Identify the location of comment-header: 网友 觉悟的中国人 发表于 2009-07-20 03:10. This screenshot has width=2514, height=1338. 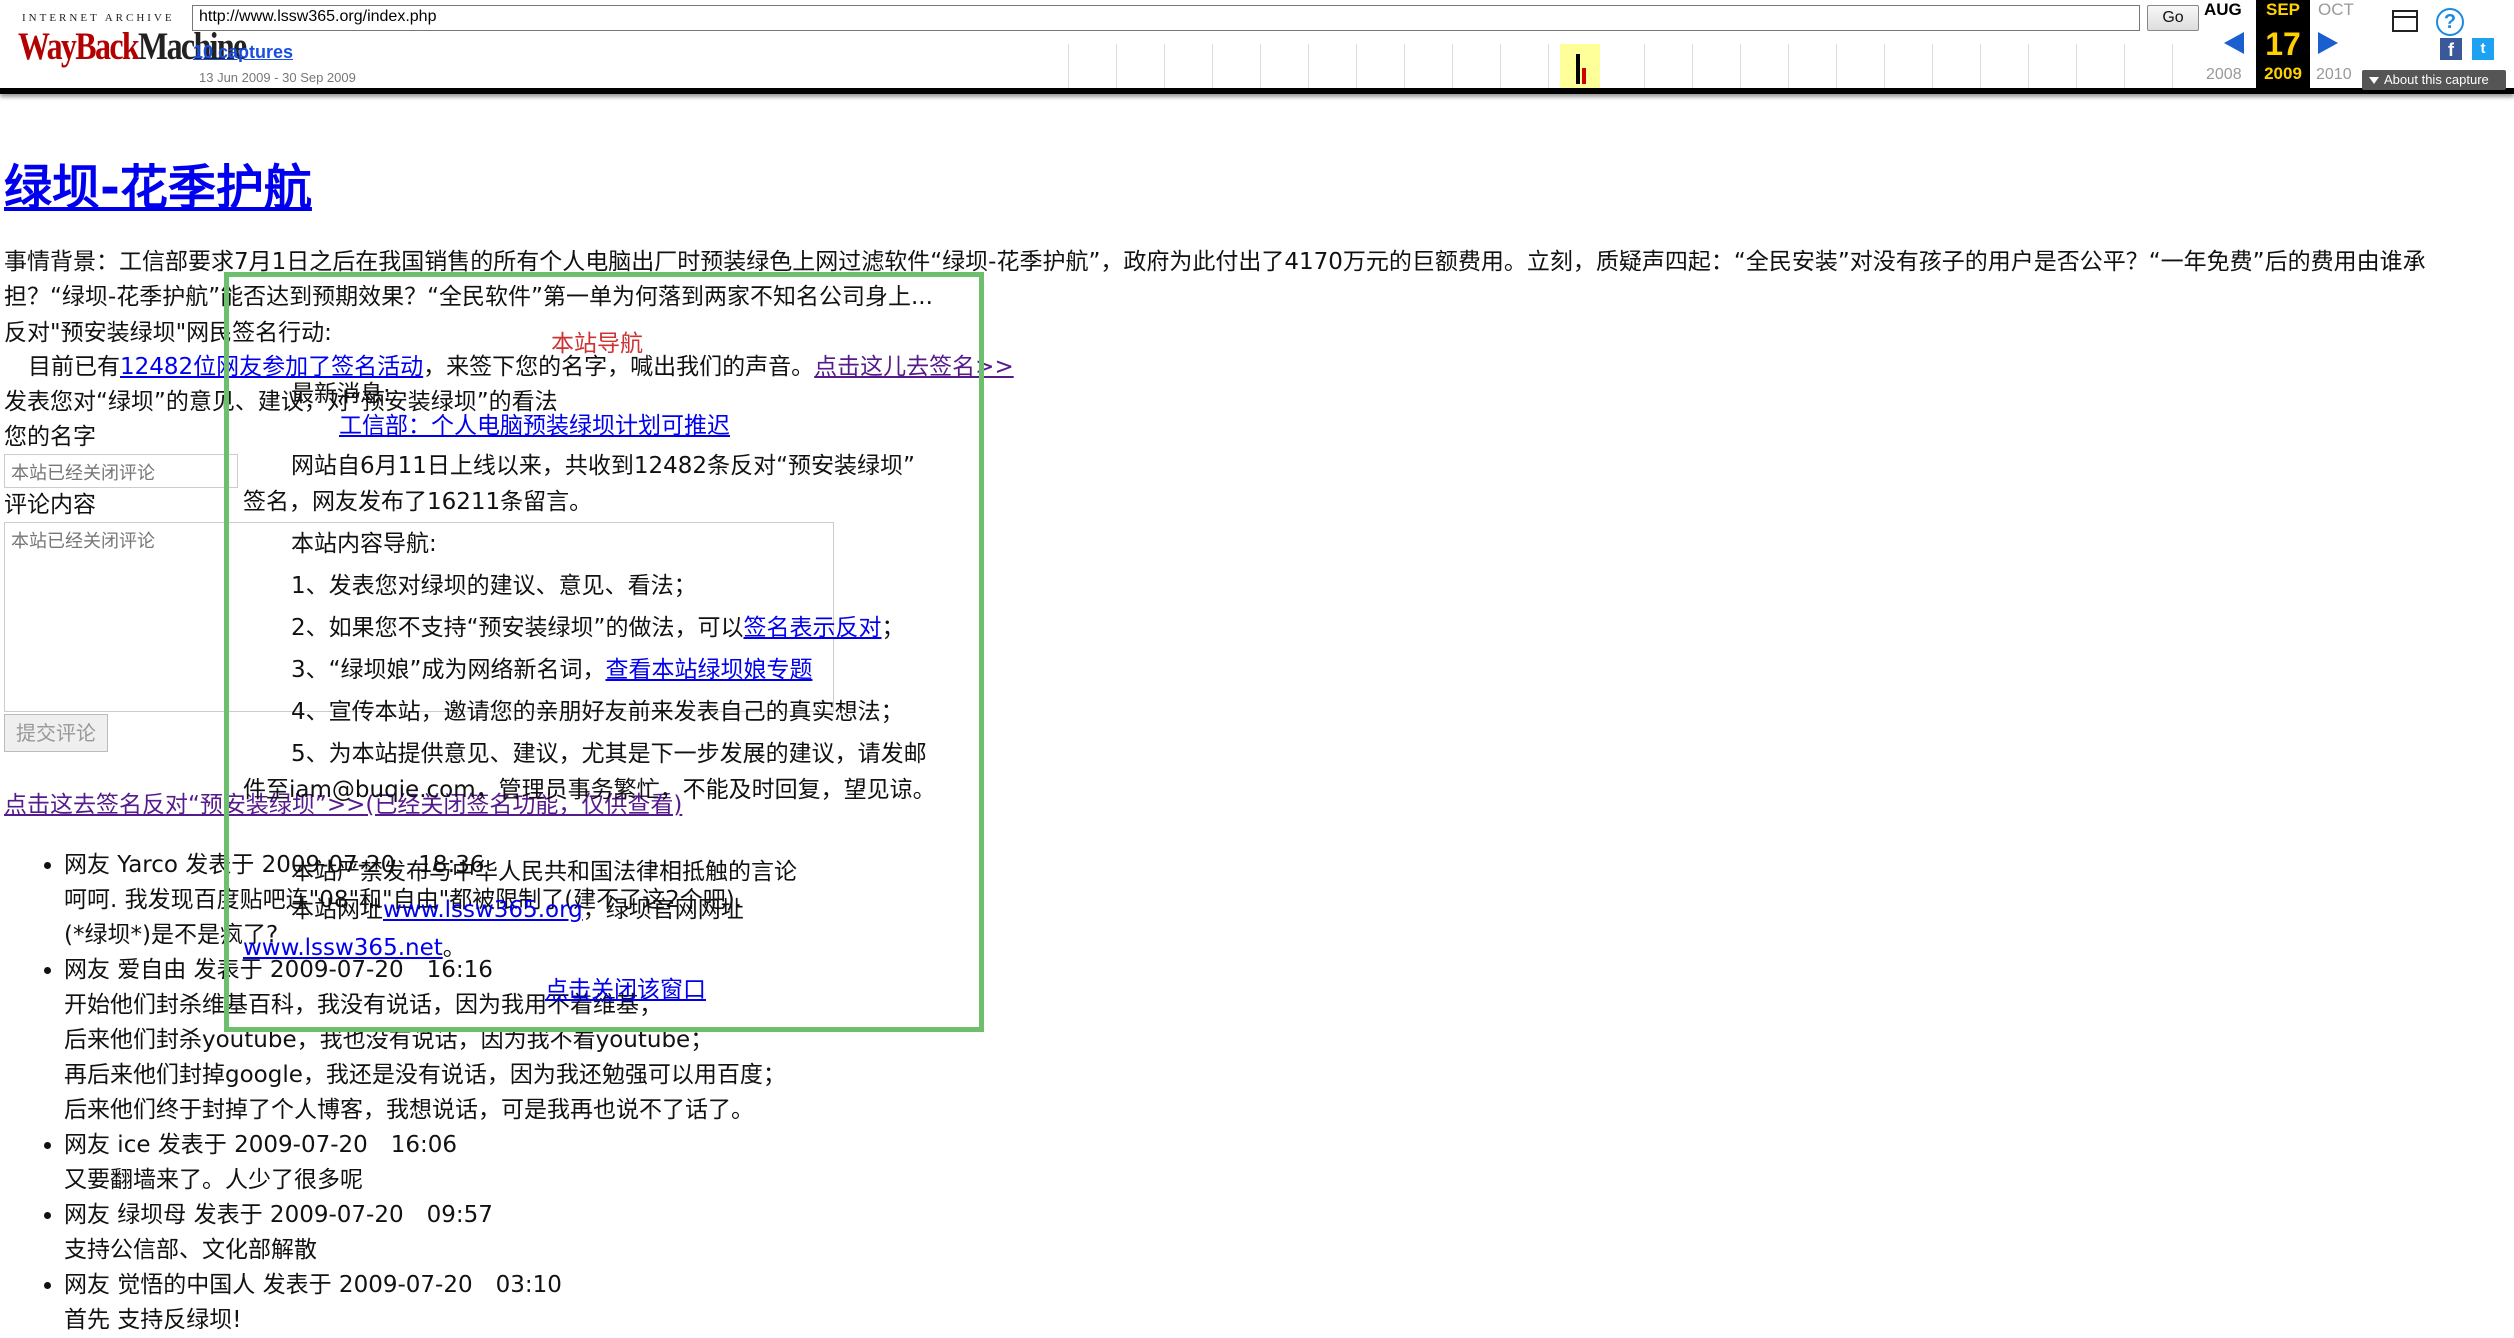
(313, 1285).